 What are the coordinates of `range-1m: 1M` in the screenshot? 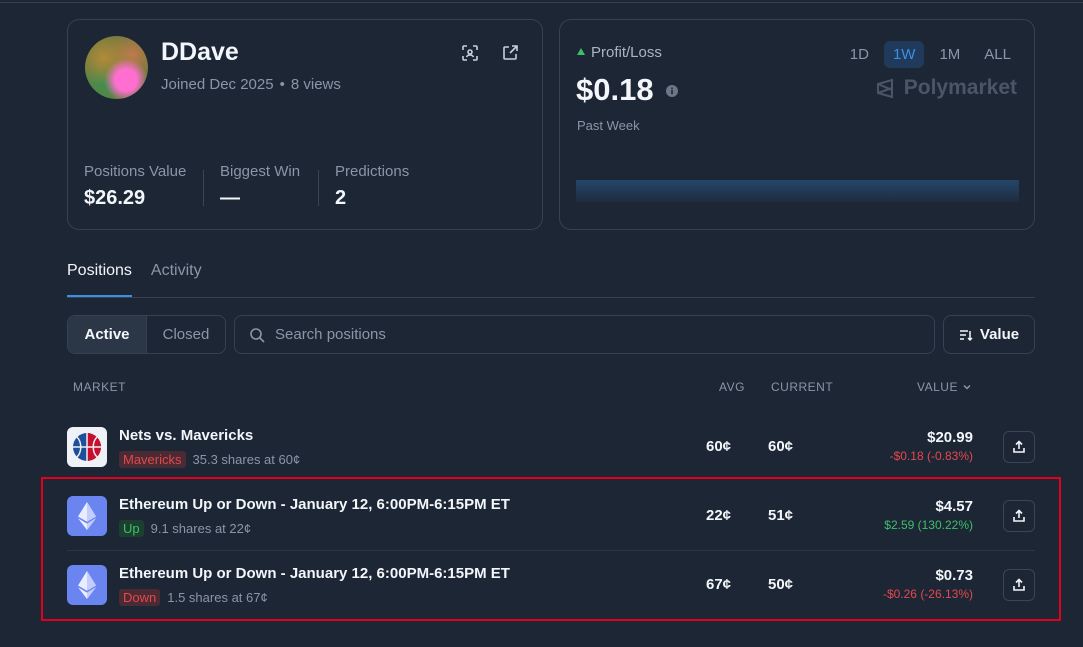 It's located at (949, 54).